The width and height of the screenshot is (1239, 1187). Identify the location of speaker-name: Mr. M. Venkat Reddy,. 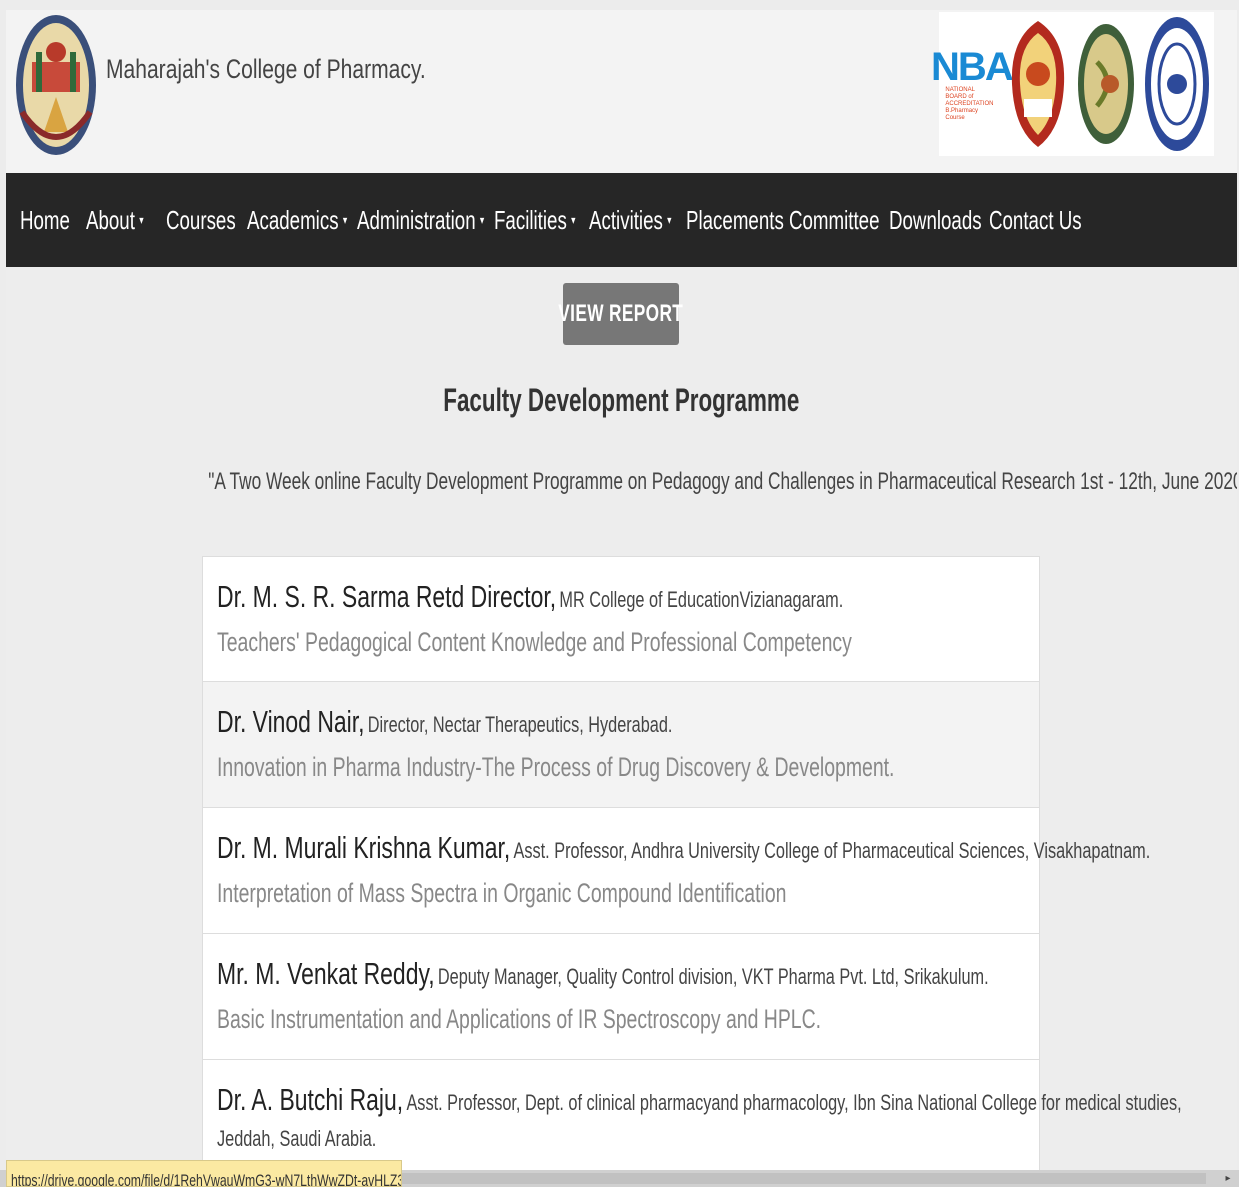
(326, 973).